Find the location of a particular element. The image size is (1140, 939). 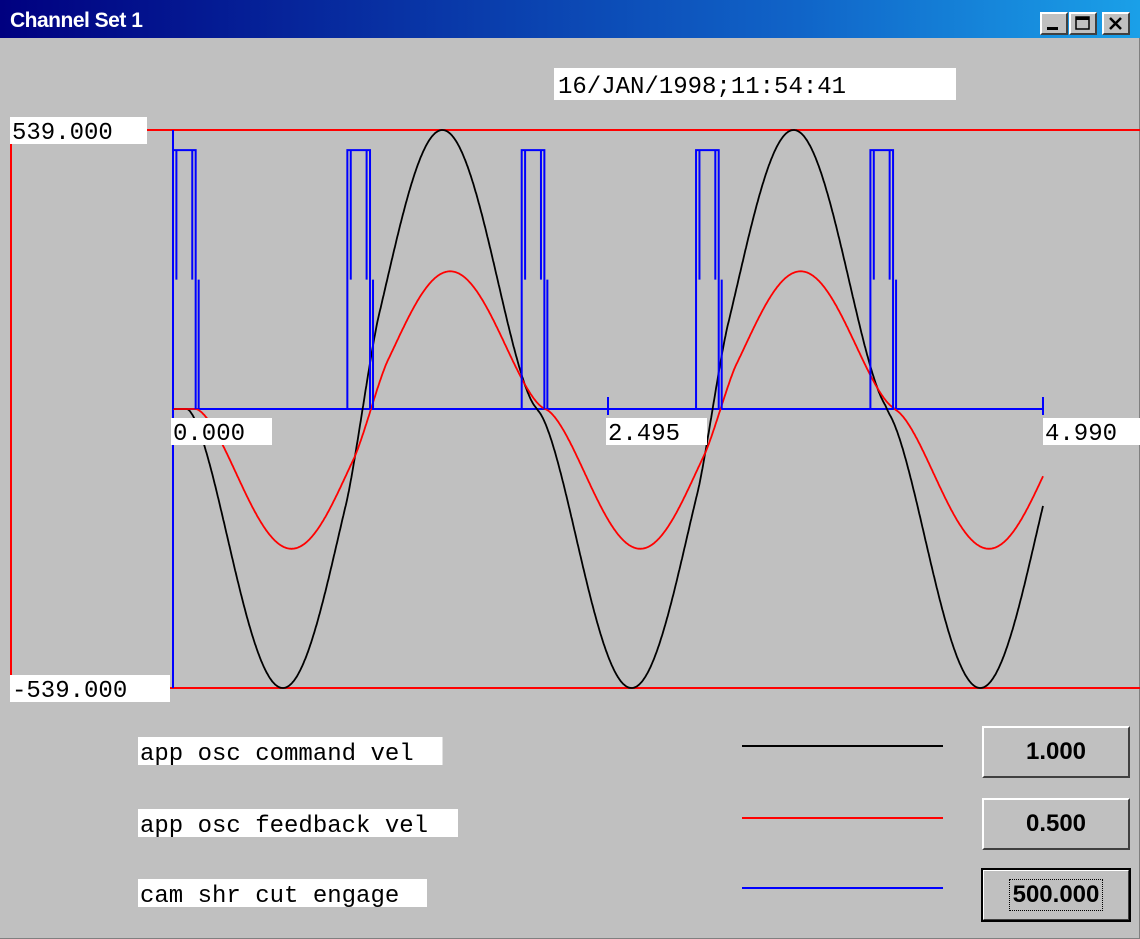

x-tick-label-start: 0.000 is located at coordinates (209, 434).